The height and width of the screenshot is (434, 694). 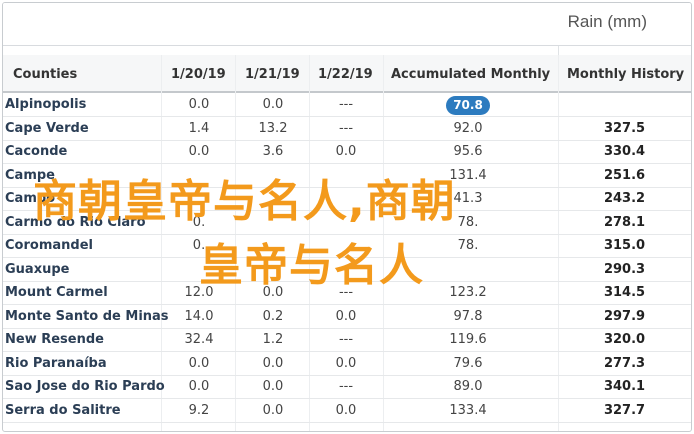 What do you see at coordinates (244, 201) in the screenshot?
I see `watermark-text: 商朝皇帝与名人,商朝` at bounding box center [244, 201].